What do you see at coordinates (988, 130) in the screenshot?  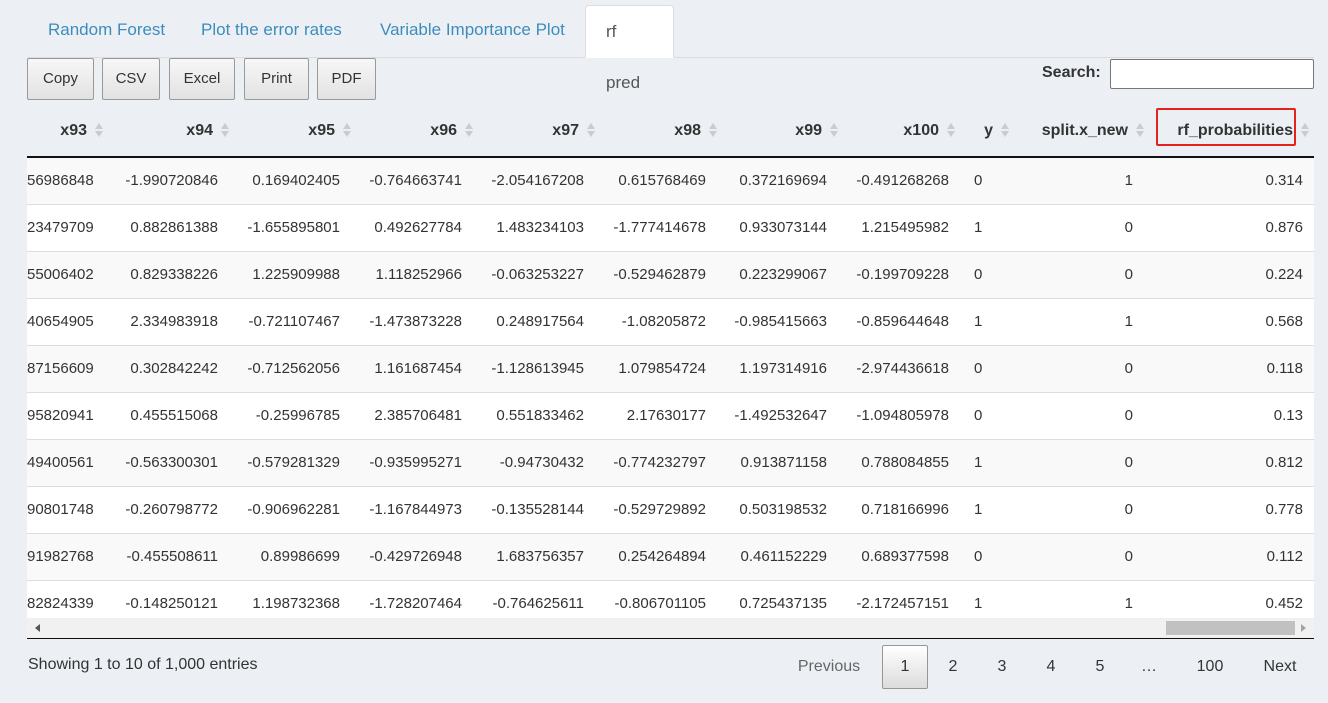 I see `column-header-label: y` at bounding box center [988, 130].